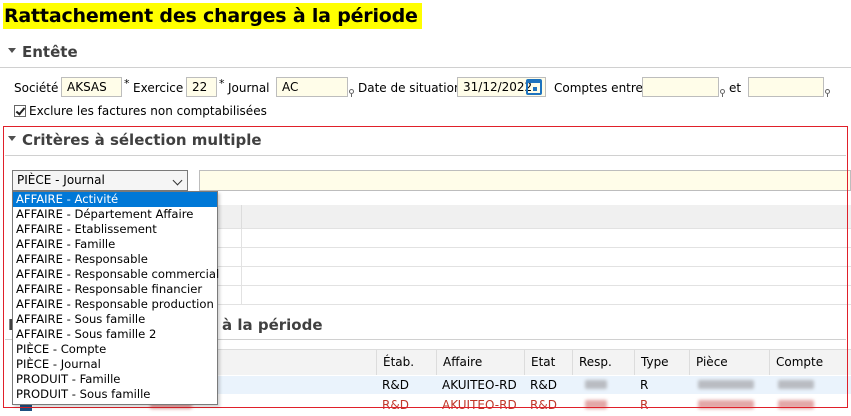  What do you see at coordinates (36, 88) in the screenshot?
I see `societe-label: Société` at bounding box center [36, 88].